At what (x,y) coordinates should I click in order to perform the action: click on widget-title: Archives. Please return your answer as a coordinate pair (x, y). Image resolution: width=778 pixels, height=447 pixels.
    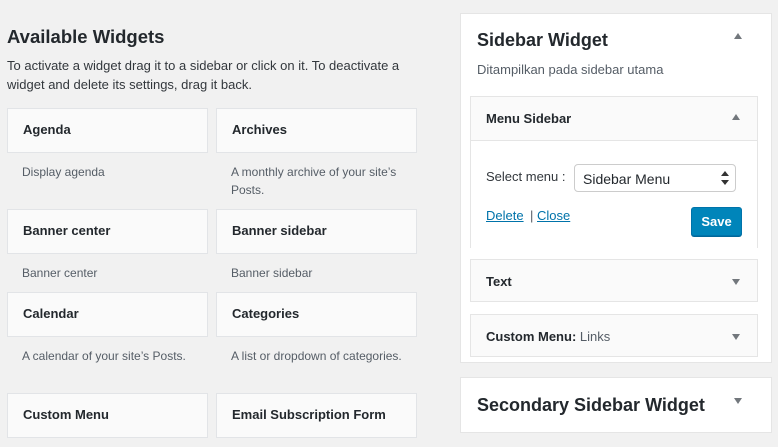
    Looking at the image, I should click on (259, 129).